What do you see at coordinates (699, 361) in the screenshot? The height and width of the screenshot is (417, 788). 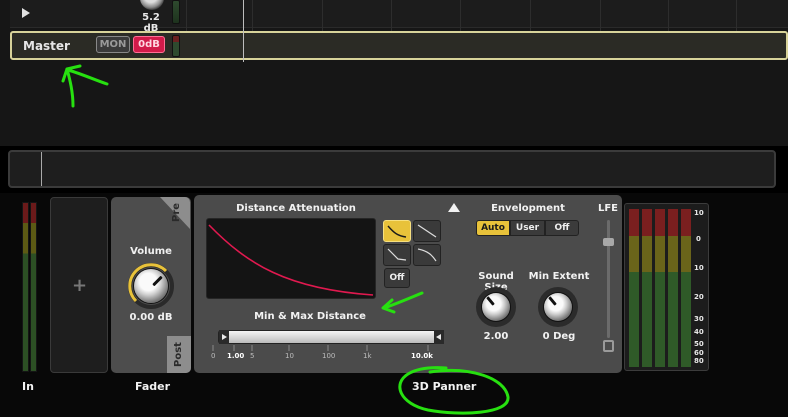 I see `meter-scale-label: 80` at bounding box center [699, 361].